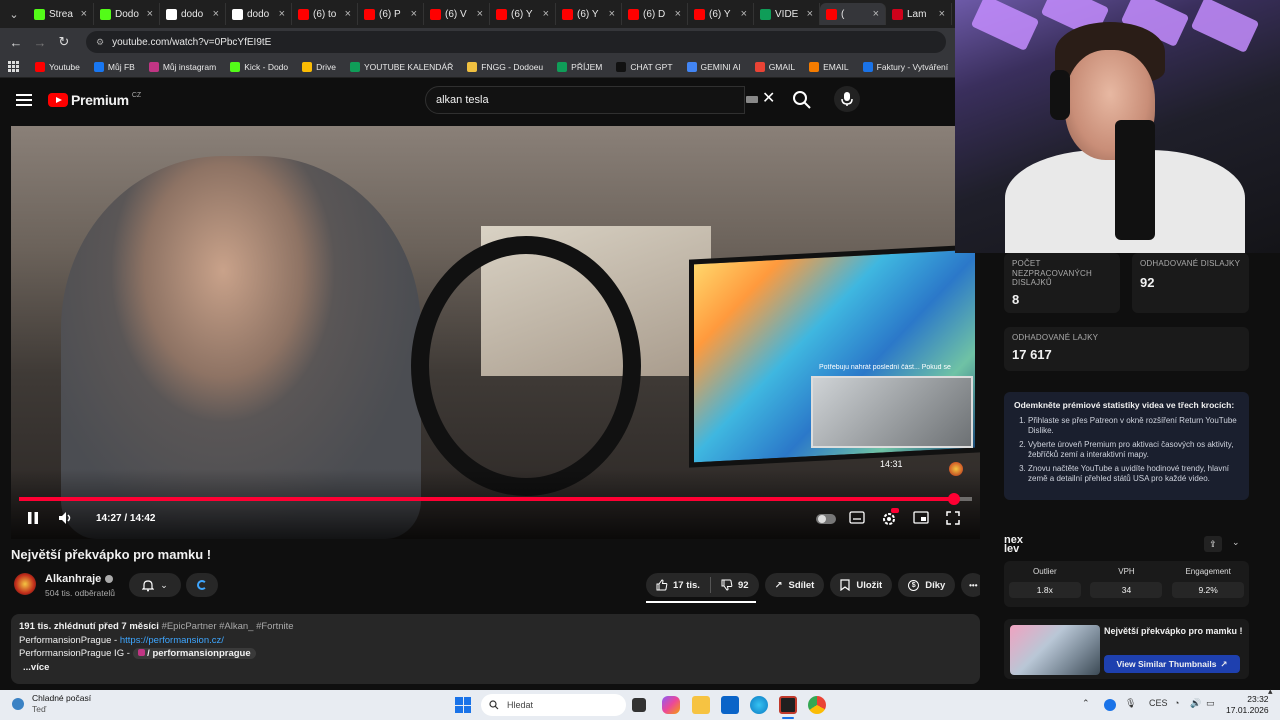 The height and width of the screenshot is (720, 1280). Describe the element at coordinates (61, 14) in the screenshot. I see `browser-tab: Strea ×` at that location.